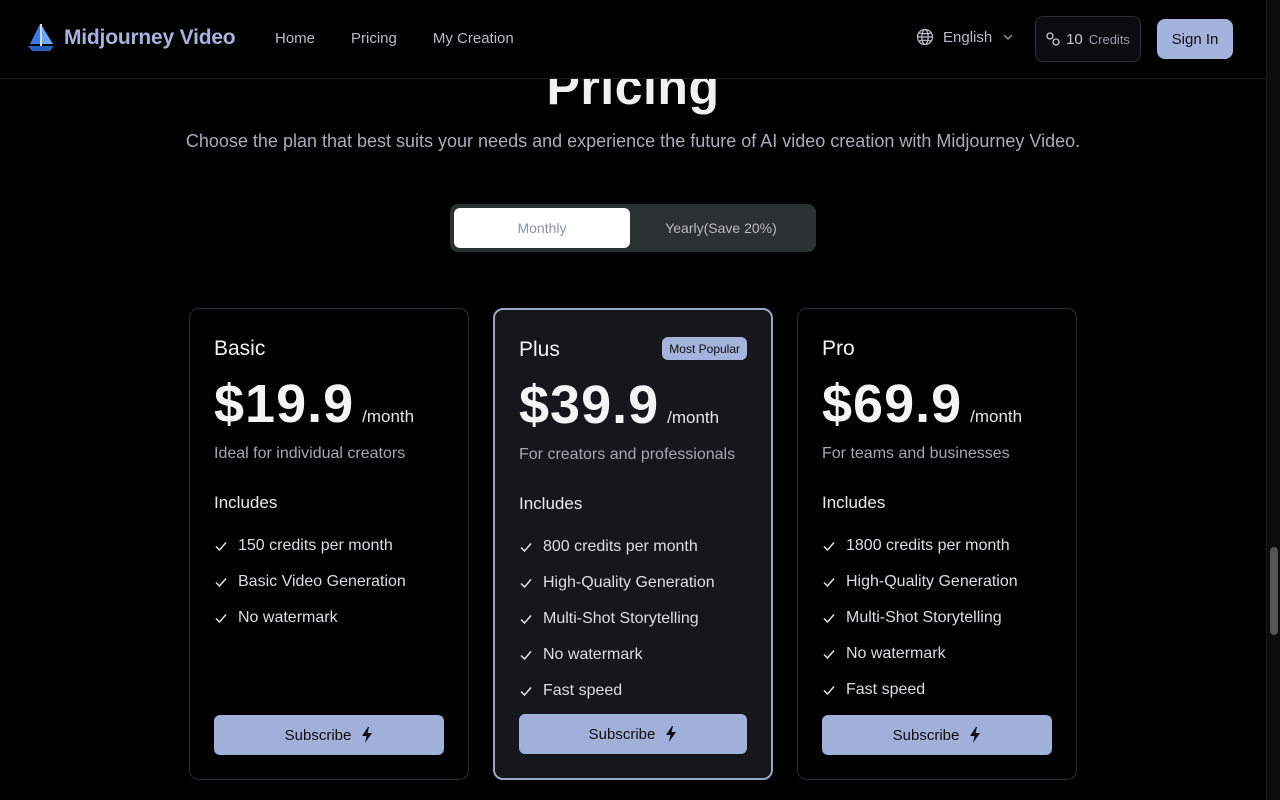  What do you see at coordinates (620, 546) in the screenshot?
I see `feature-text: 800 credits per month` at bounding box center [620, 546].